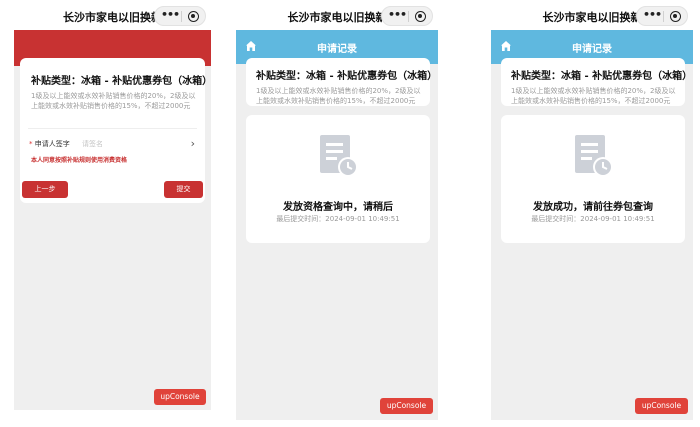 The image size is (700, 427). Describe the element at coordinates (338, 179) in the screenshot. I see `status-card: 发放资格查询中，请稍后 最后提交时间：2024-09-01 10:49:51` at that location.